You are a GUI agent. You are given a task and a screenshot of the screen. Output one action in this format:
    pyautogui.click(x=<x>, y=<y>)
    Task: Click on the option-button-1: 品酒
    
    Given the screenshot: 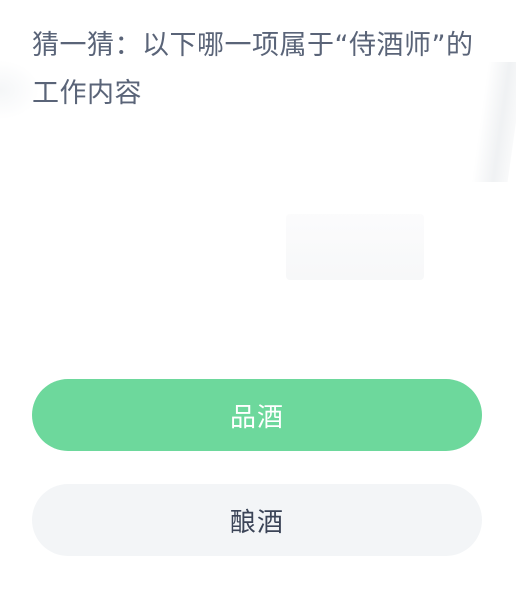 What is the action you would take?
    pyautogui.click(x=257, y=415)
    